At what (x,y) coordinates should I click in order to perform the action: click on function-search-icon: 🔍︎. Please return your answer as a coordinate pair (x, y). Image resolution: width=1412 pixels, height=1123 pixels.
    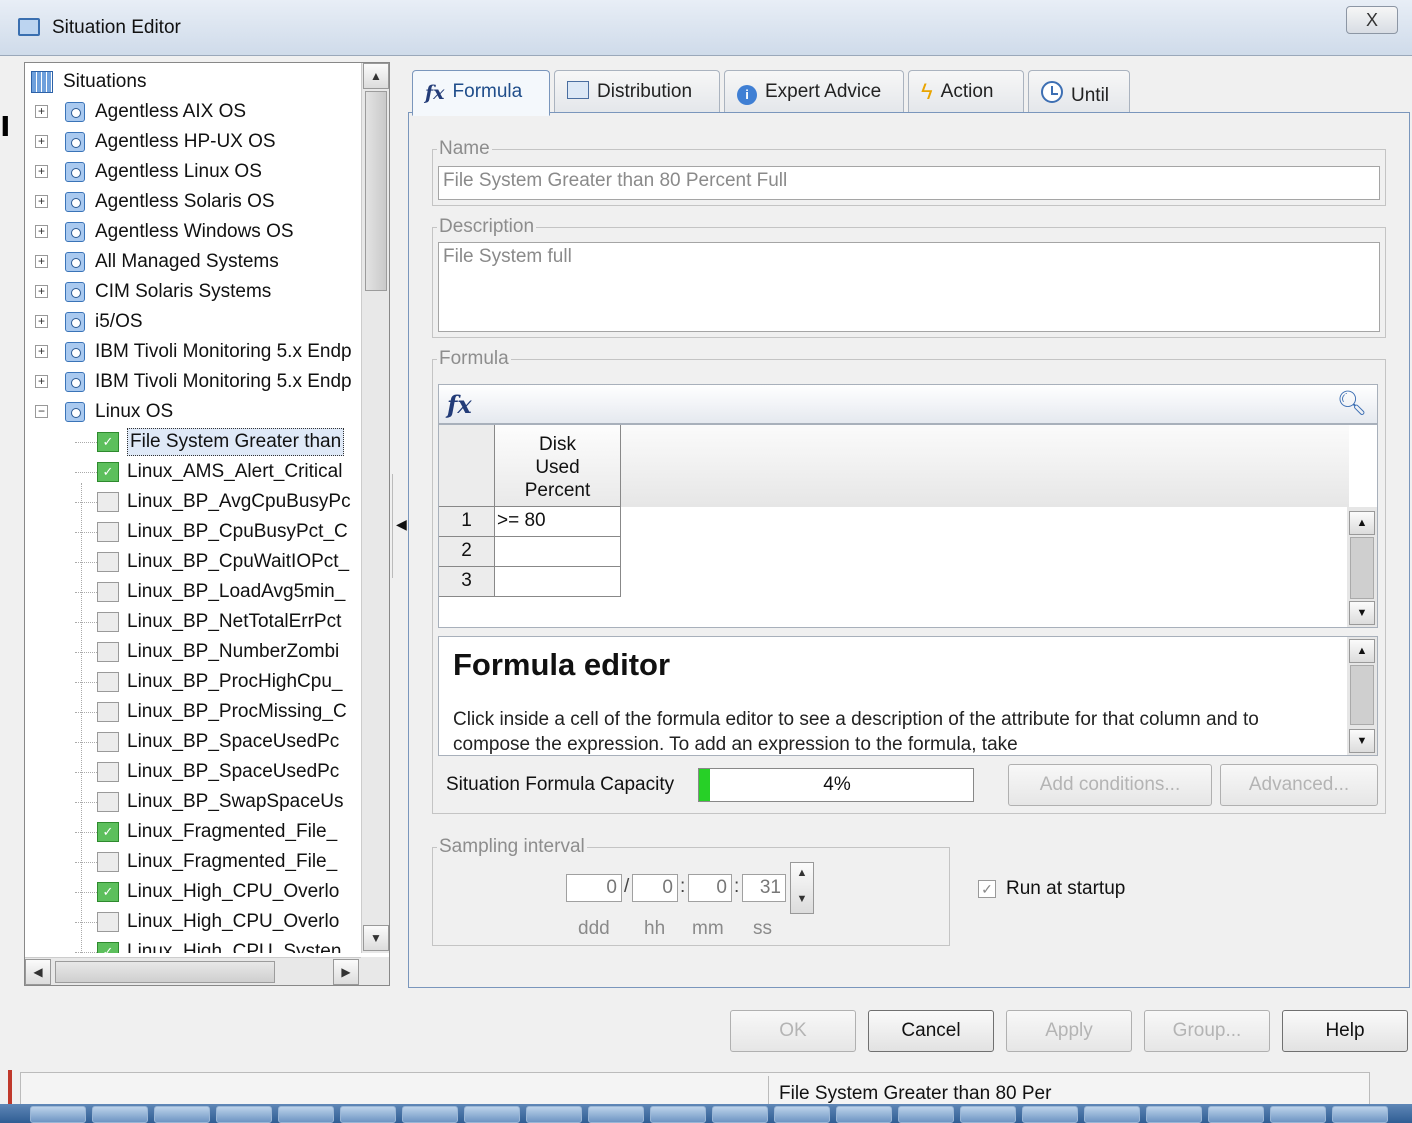
    Looking at the image, I should click on (1352, 403).